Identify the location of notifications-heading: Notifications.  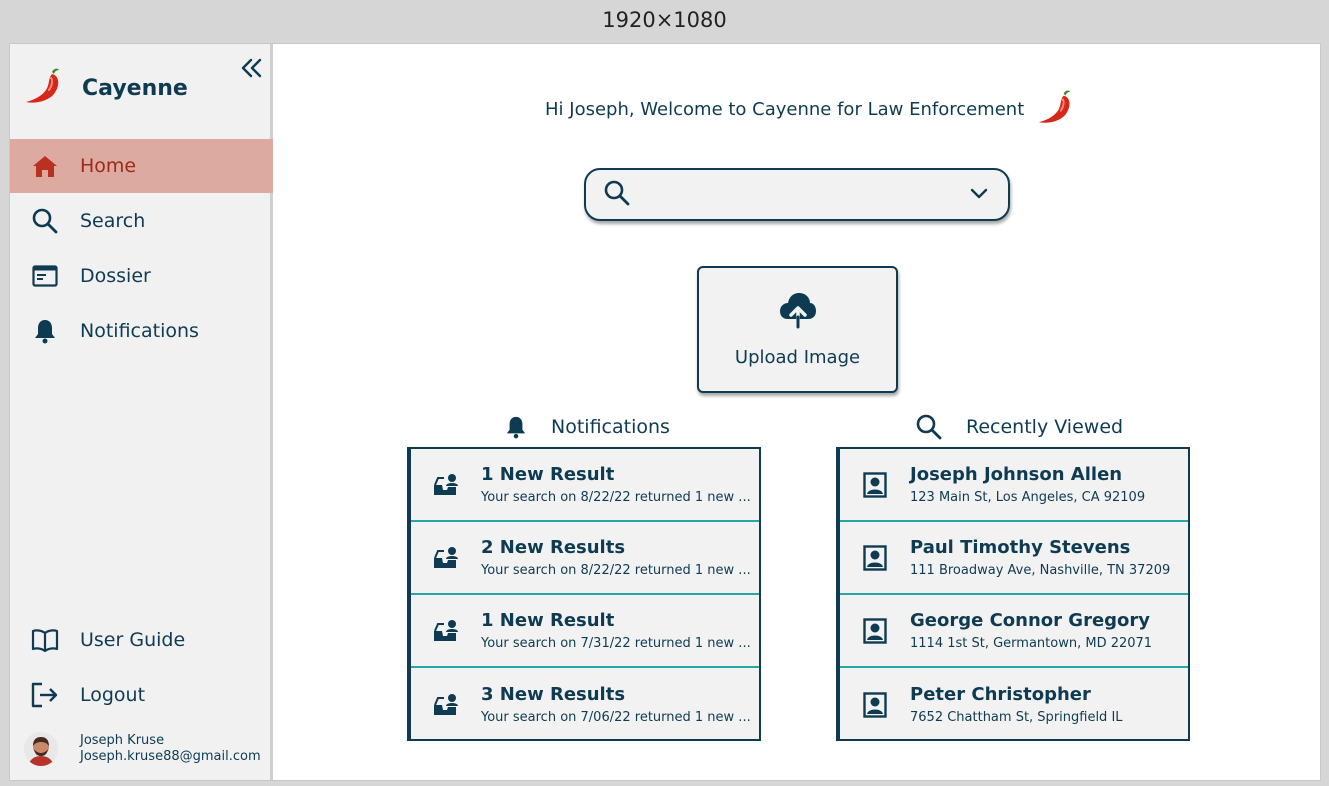
(587, 427).